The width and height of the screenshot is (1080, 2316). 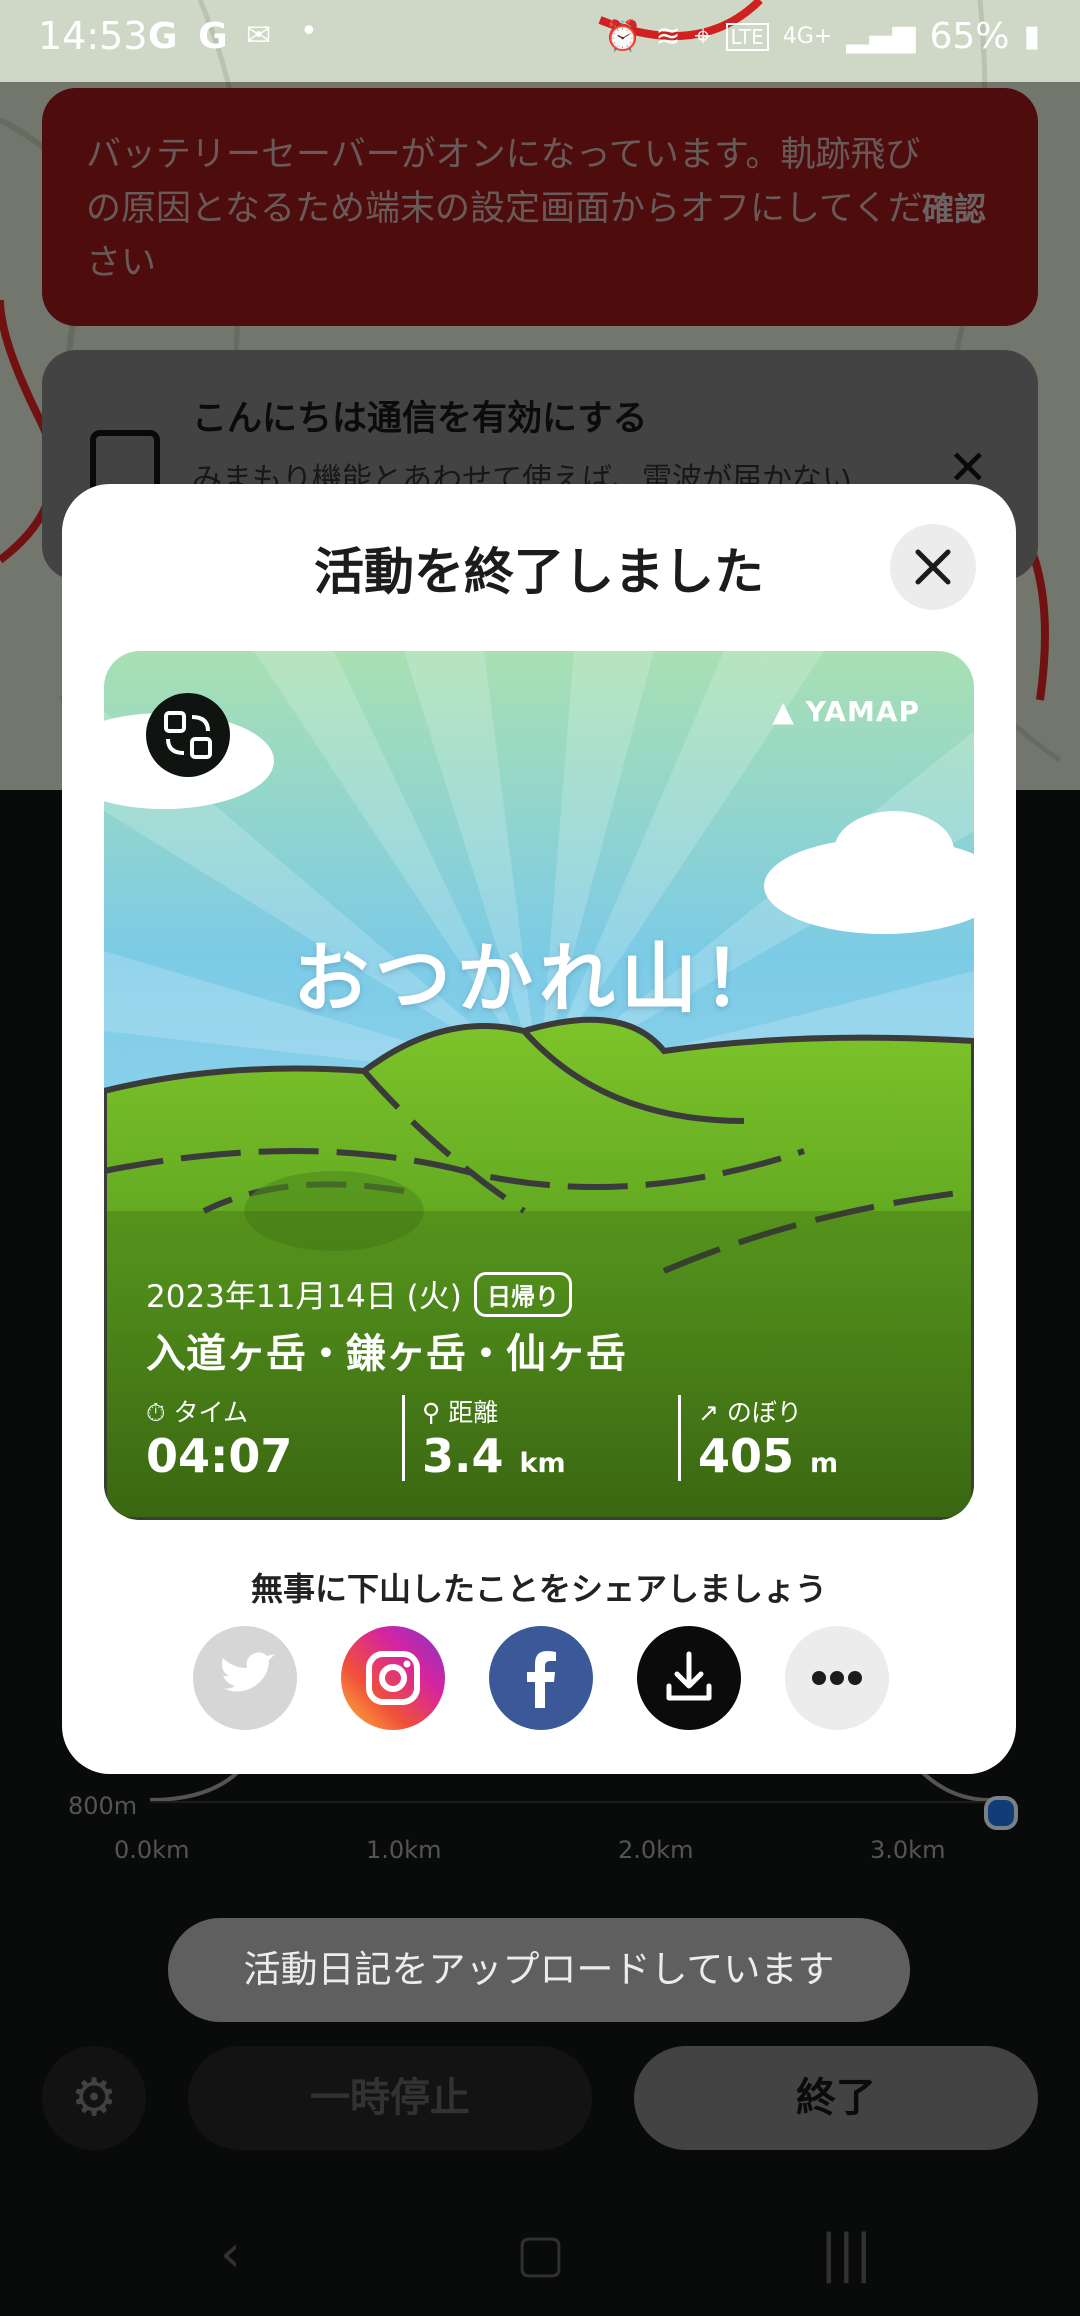 I want to click on close-button, so click(x=933, y=567).